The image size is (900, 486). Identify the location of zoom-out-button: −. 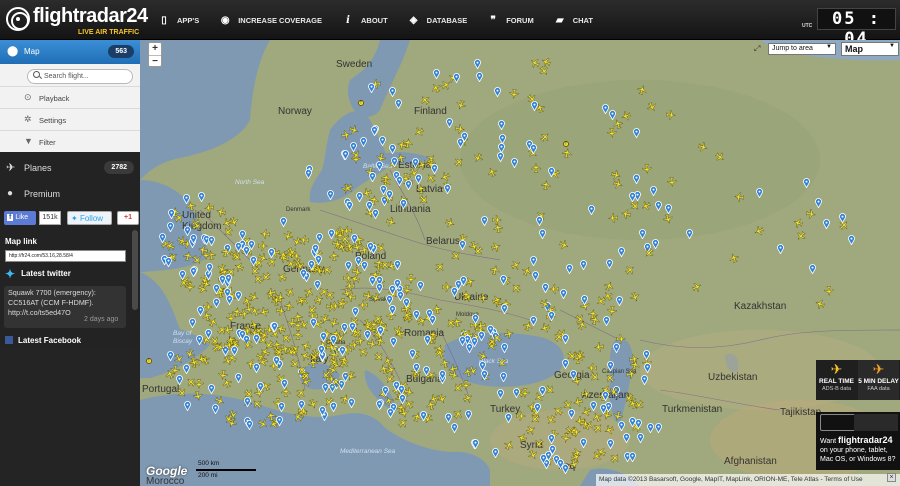
(155, 61).